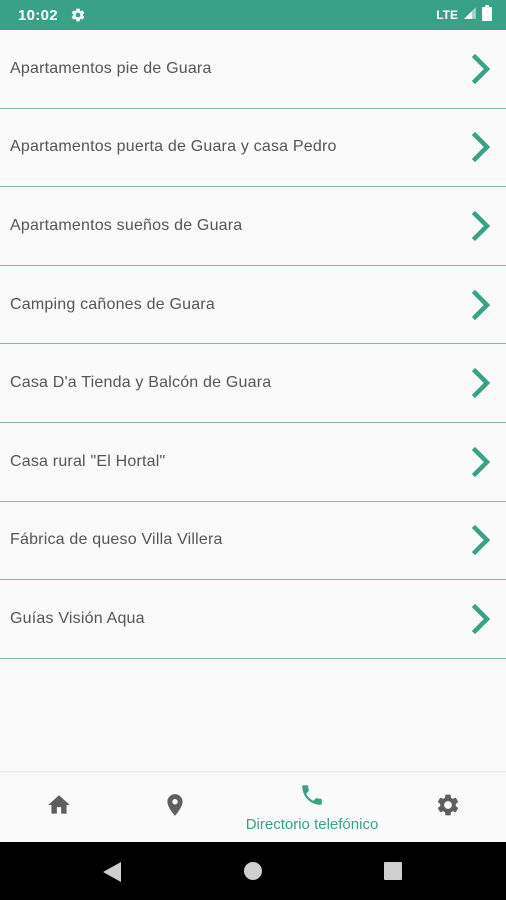 The width and height of the screenshot is (506, 900). I want to click on back-icon, so click(112, 874).